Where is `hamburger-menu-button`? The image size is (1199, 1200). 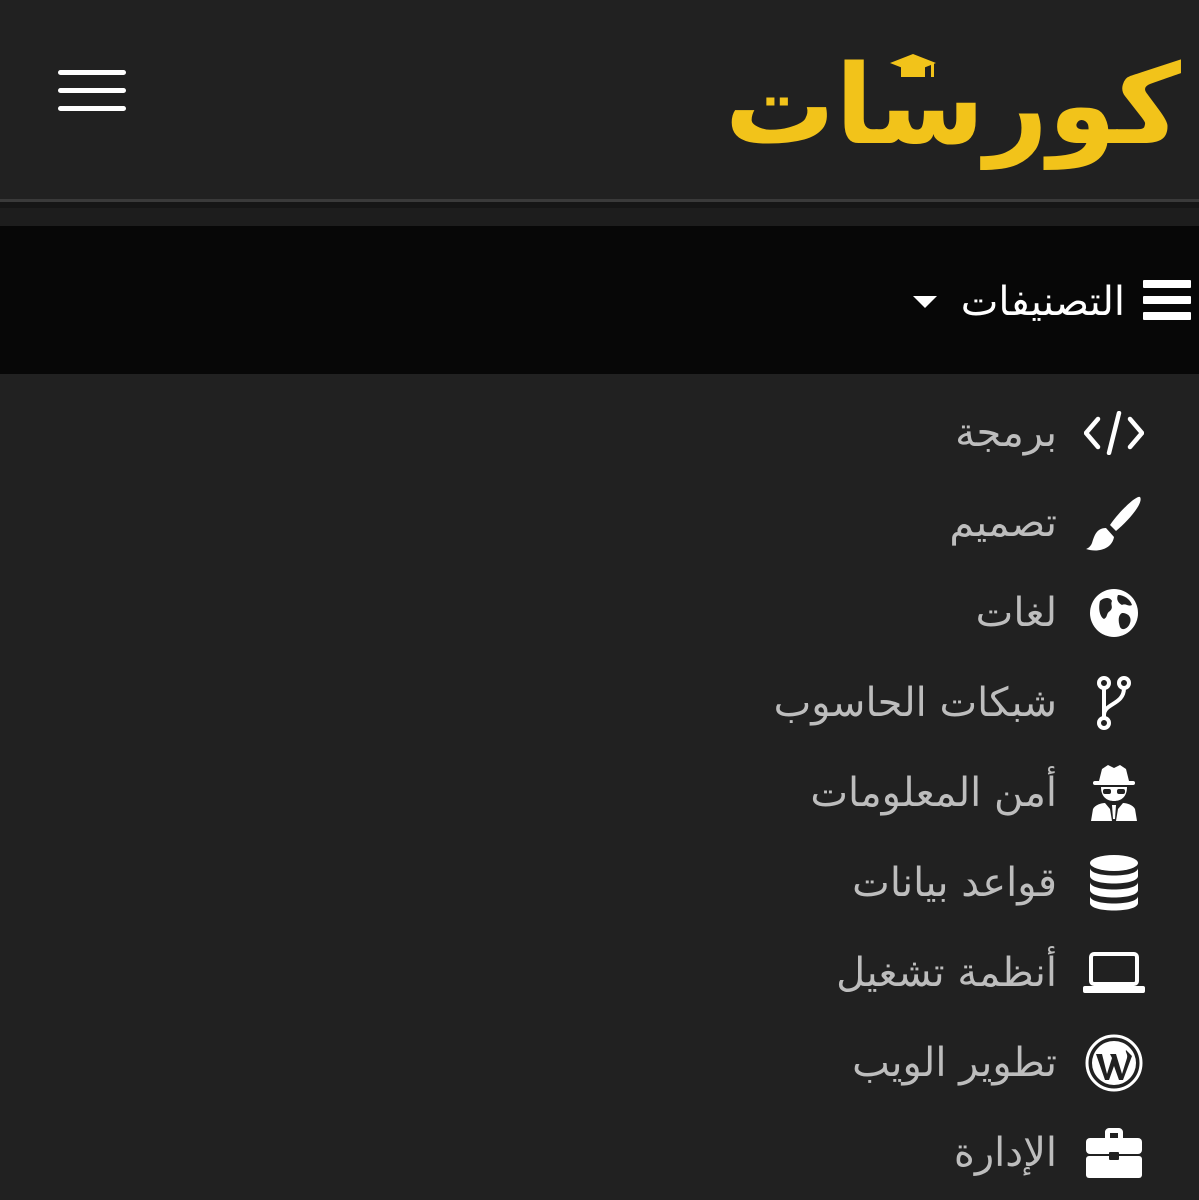
hamburger-menu-button is located at coordinates (93, 91).